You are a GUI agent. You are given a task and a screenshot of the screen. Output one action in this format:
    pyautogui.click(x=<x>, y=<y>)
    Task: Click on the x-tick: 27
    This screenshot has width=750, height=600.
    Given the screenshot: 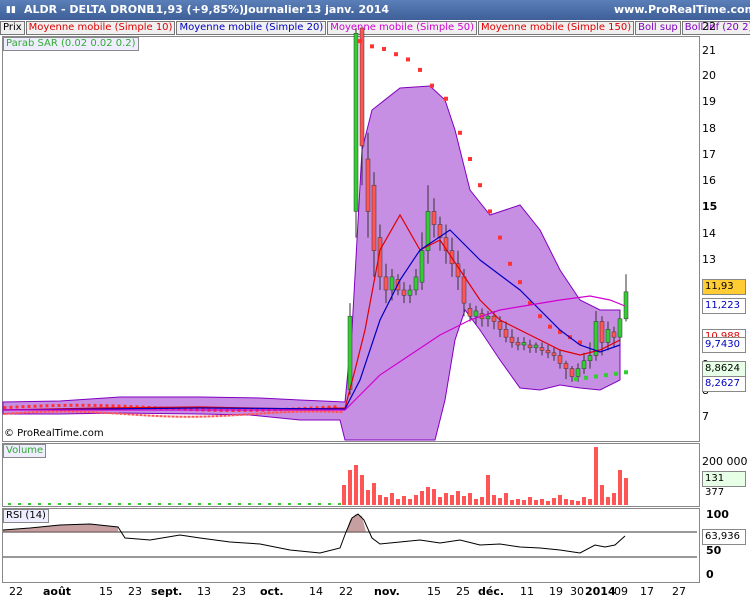 What is the action you would take?
    pyautogui.click(x=679, y=591)
    